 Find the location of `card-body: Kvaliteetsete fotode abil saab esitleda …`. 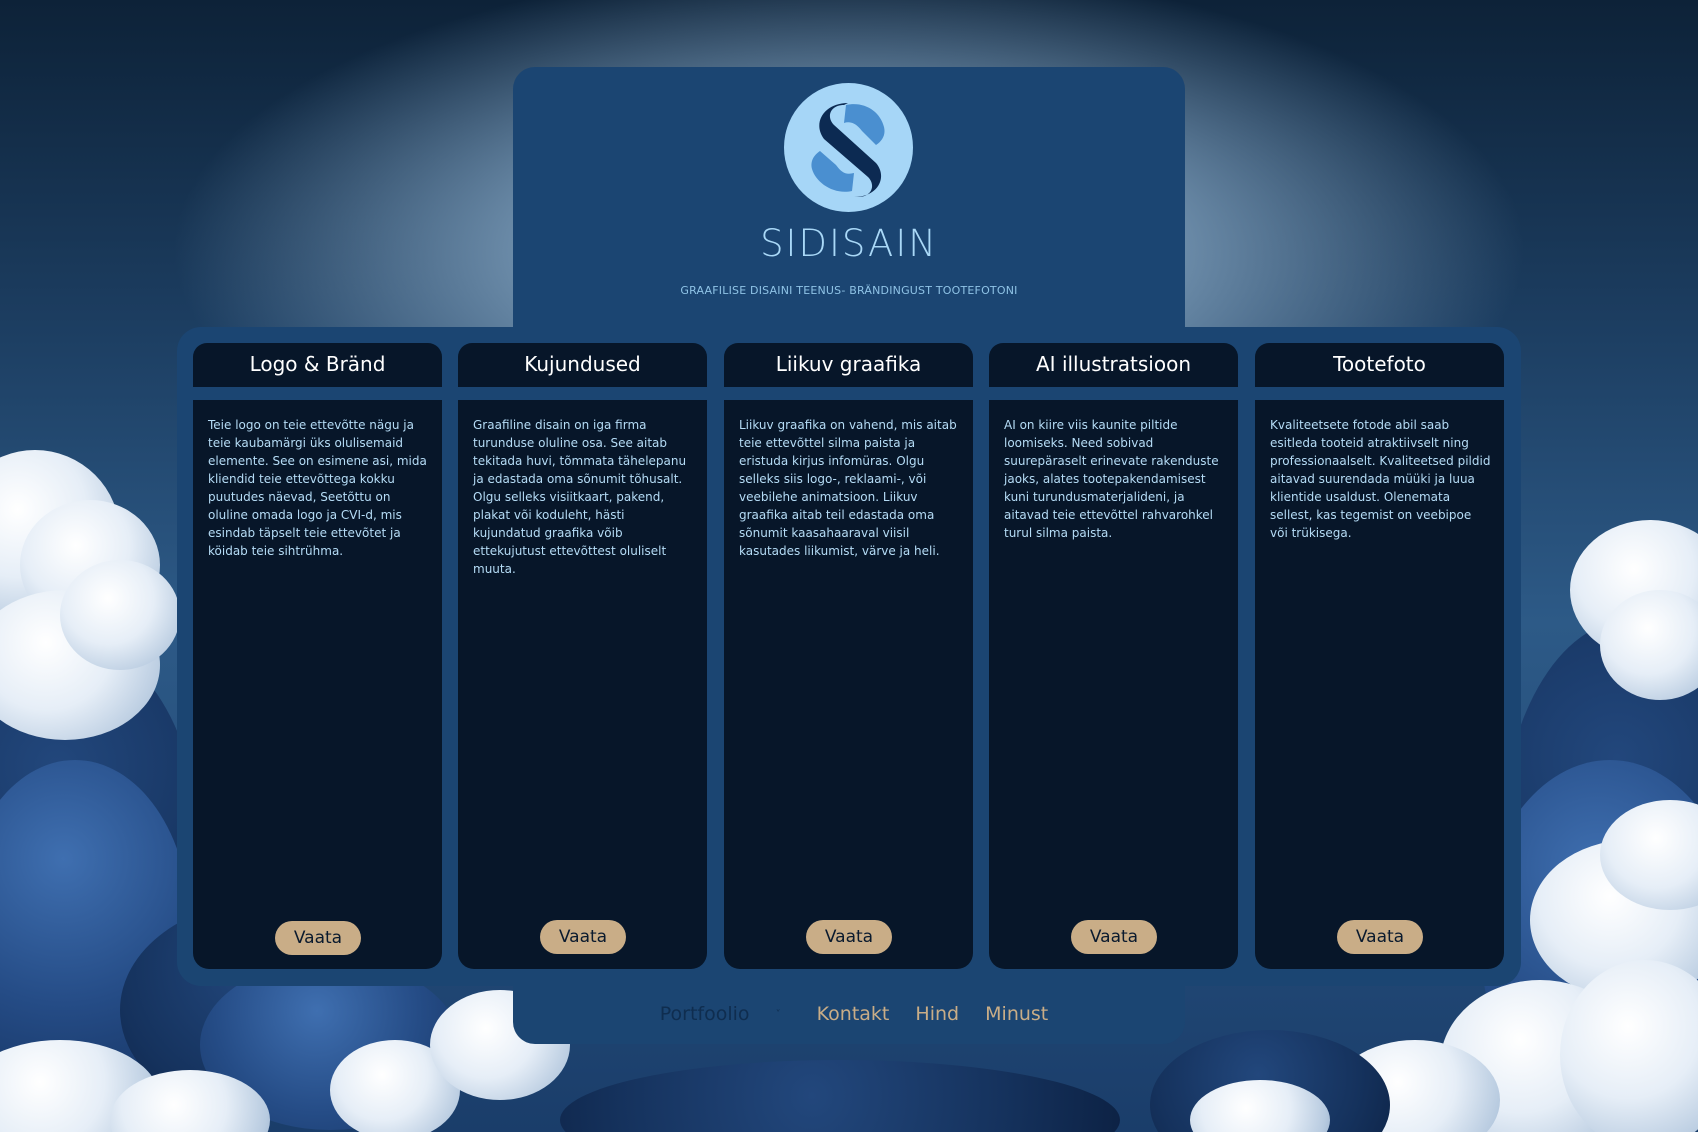

card-body: Kvaliteetsete fotode abil saab esitleda … is located at coordinates (1379, 684).